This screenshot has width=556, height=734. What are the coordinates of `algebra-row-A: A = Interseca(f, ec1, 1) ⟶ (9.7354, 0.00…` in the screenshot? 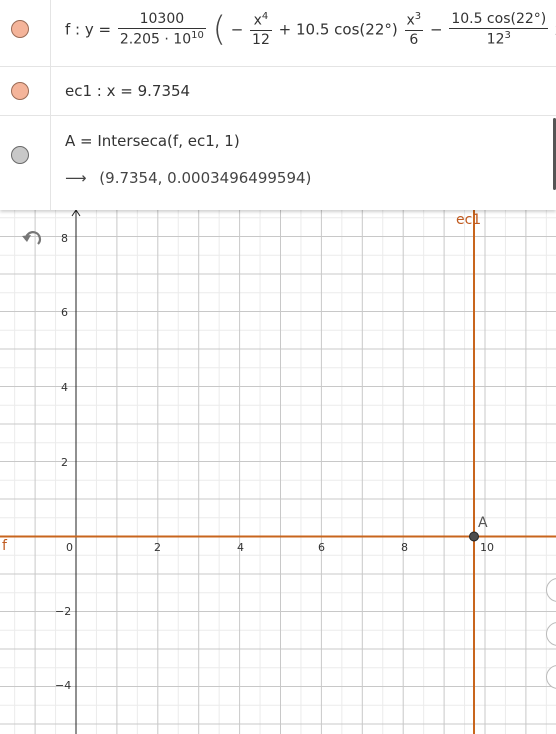 It's located at (278, 163).